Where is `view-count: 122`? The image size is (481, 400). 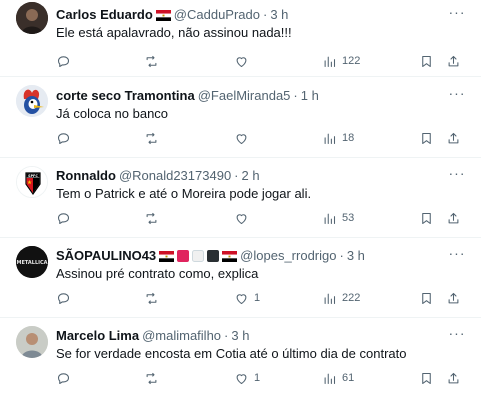
view-count: 122 is located at coordinates (351, 61).